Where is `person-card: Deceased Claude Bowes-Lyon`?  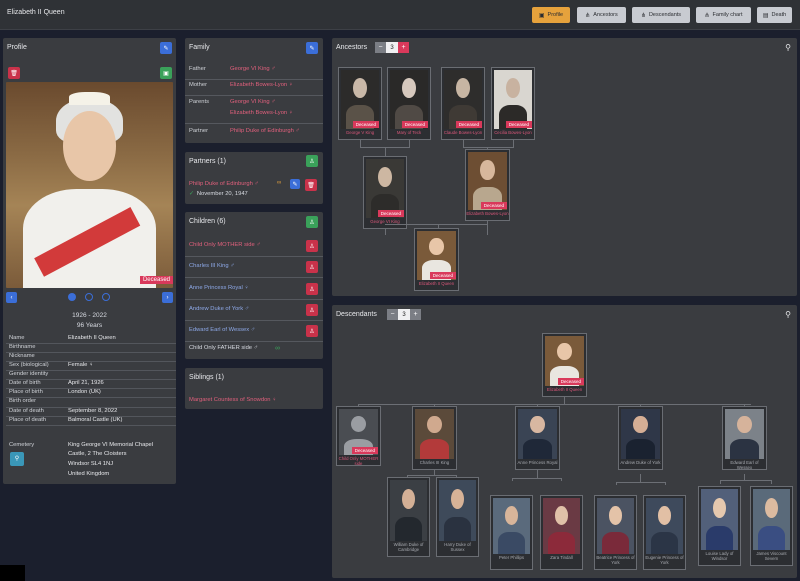
person-card: Deceased Claude Bowes-Lyon is located at coordinates (463, 103).